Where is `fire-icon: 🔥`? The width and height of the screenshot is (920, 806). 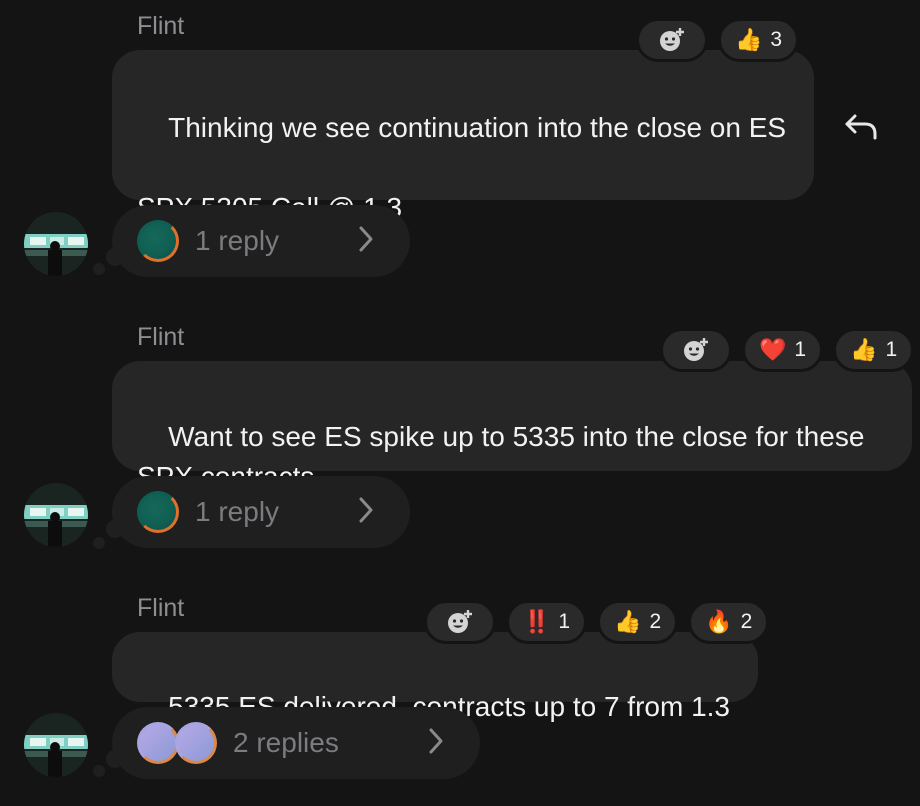 fire-icon: 🔥 is located at coordinates (719, 621).